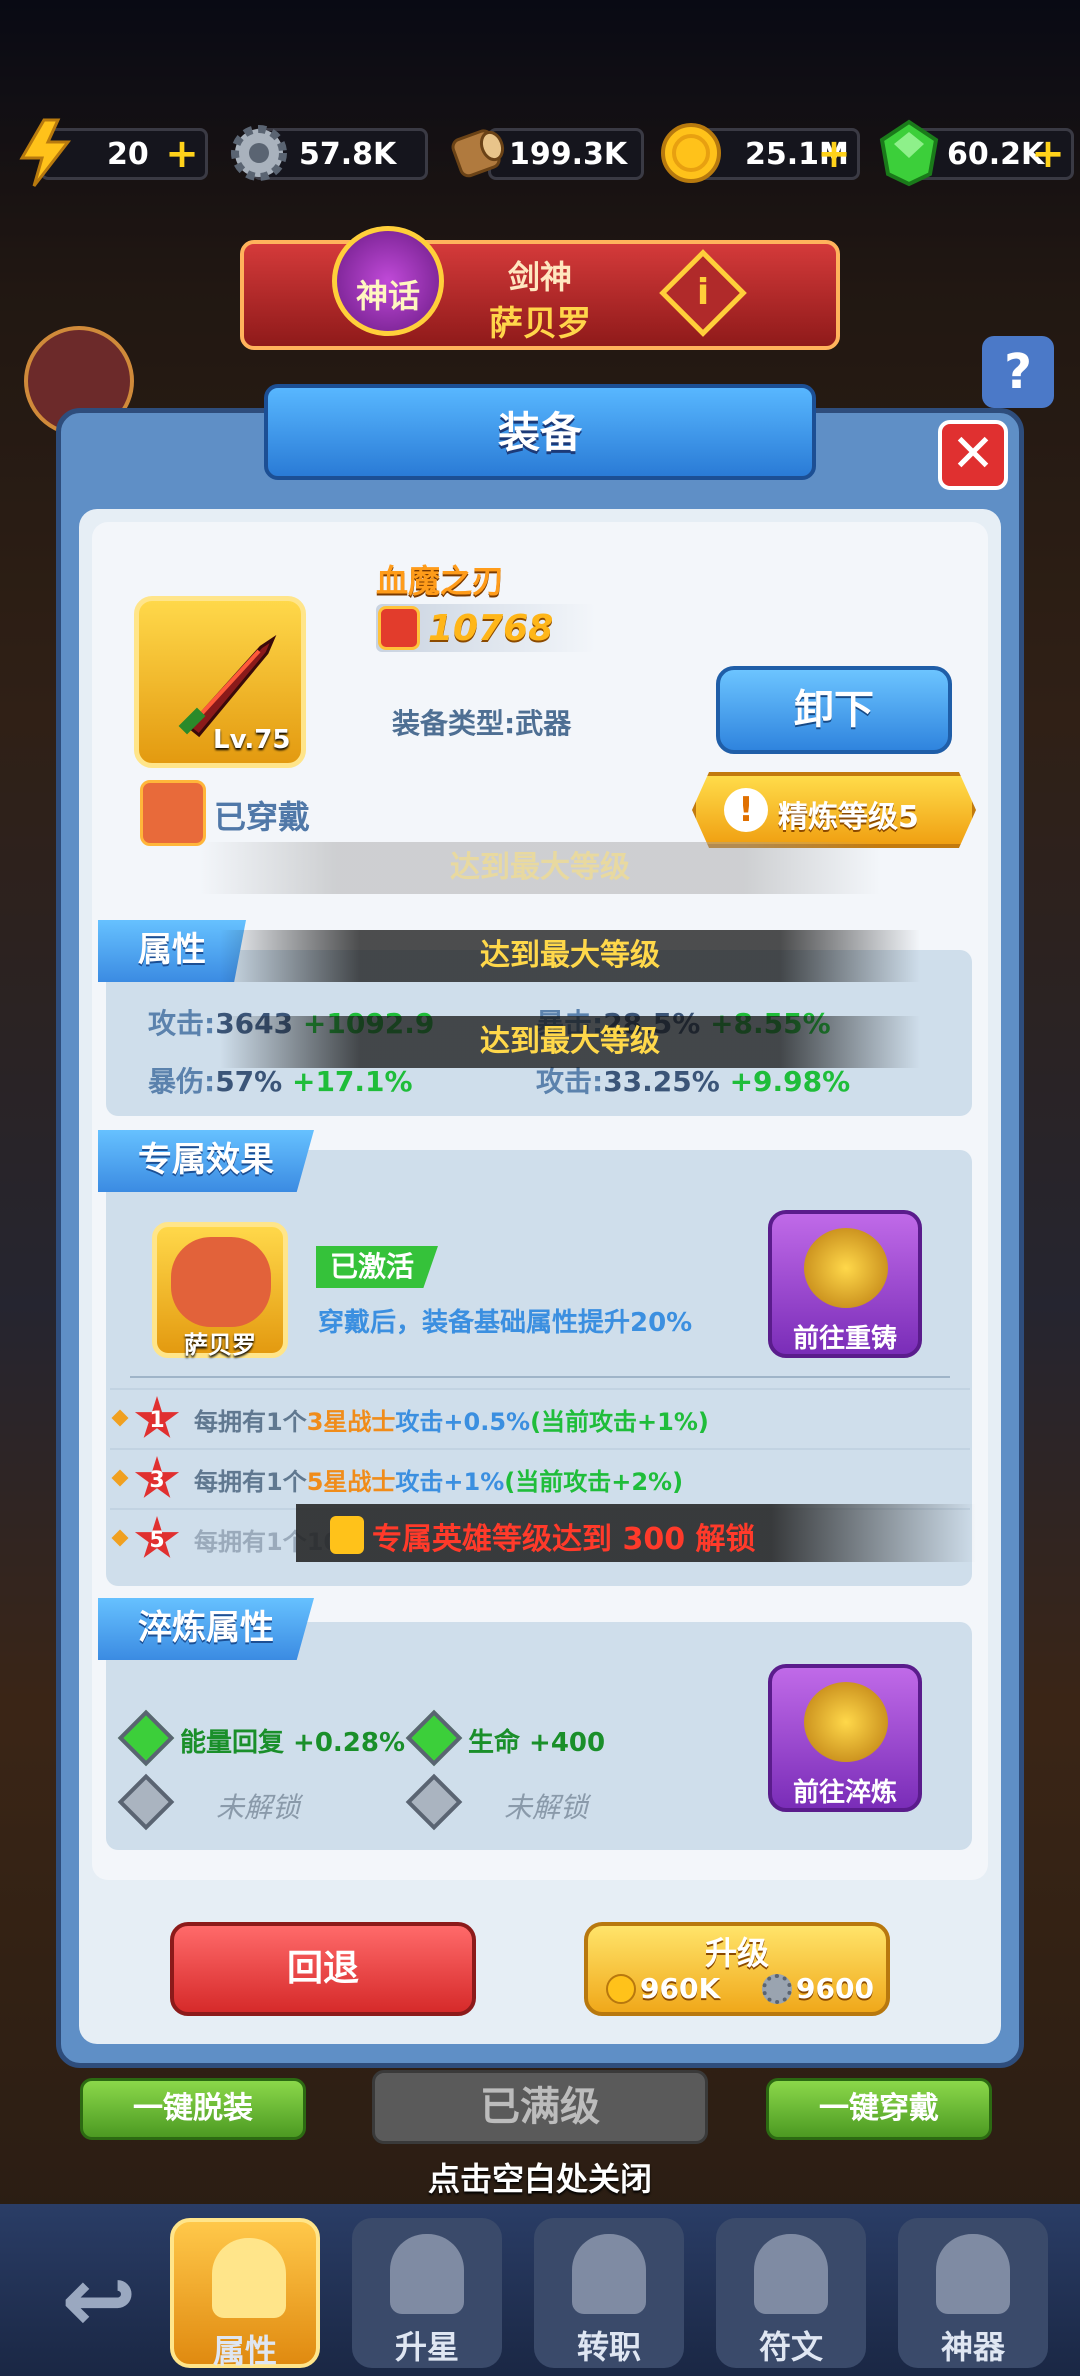 The height and width of the screenshot is (2376, 1080). What do you see at coordinates (540, 2107) in the screenshot?
I see `maxed-button: 已满级` at bounding box center [540, 2107].